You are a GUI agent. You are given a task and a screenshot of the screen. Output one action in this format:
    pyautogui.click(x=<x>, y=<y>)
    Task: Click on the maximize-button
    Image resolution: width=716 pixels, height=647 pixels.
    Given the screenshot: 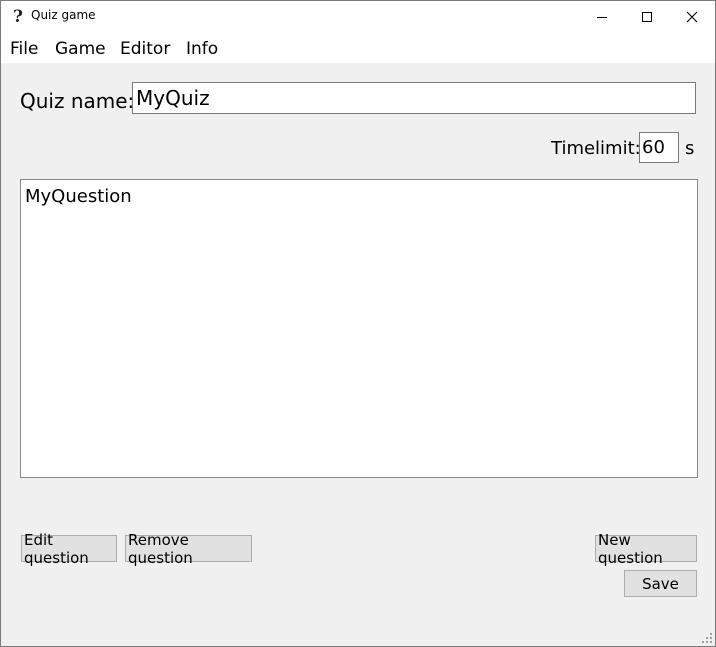 What is the action you would take?
    pyautogui.click(x=647, y=16)
    